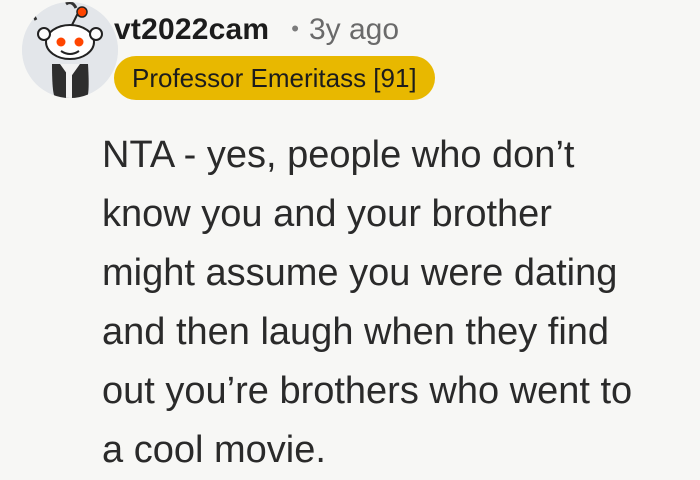 The width and height of the screenshot is (700, 480). Describe the element at coordinates (338, 155) in the screenshot. I see `comment-body-line: NTA - yes, people who don’t` at that location.